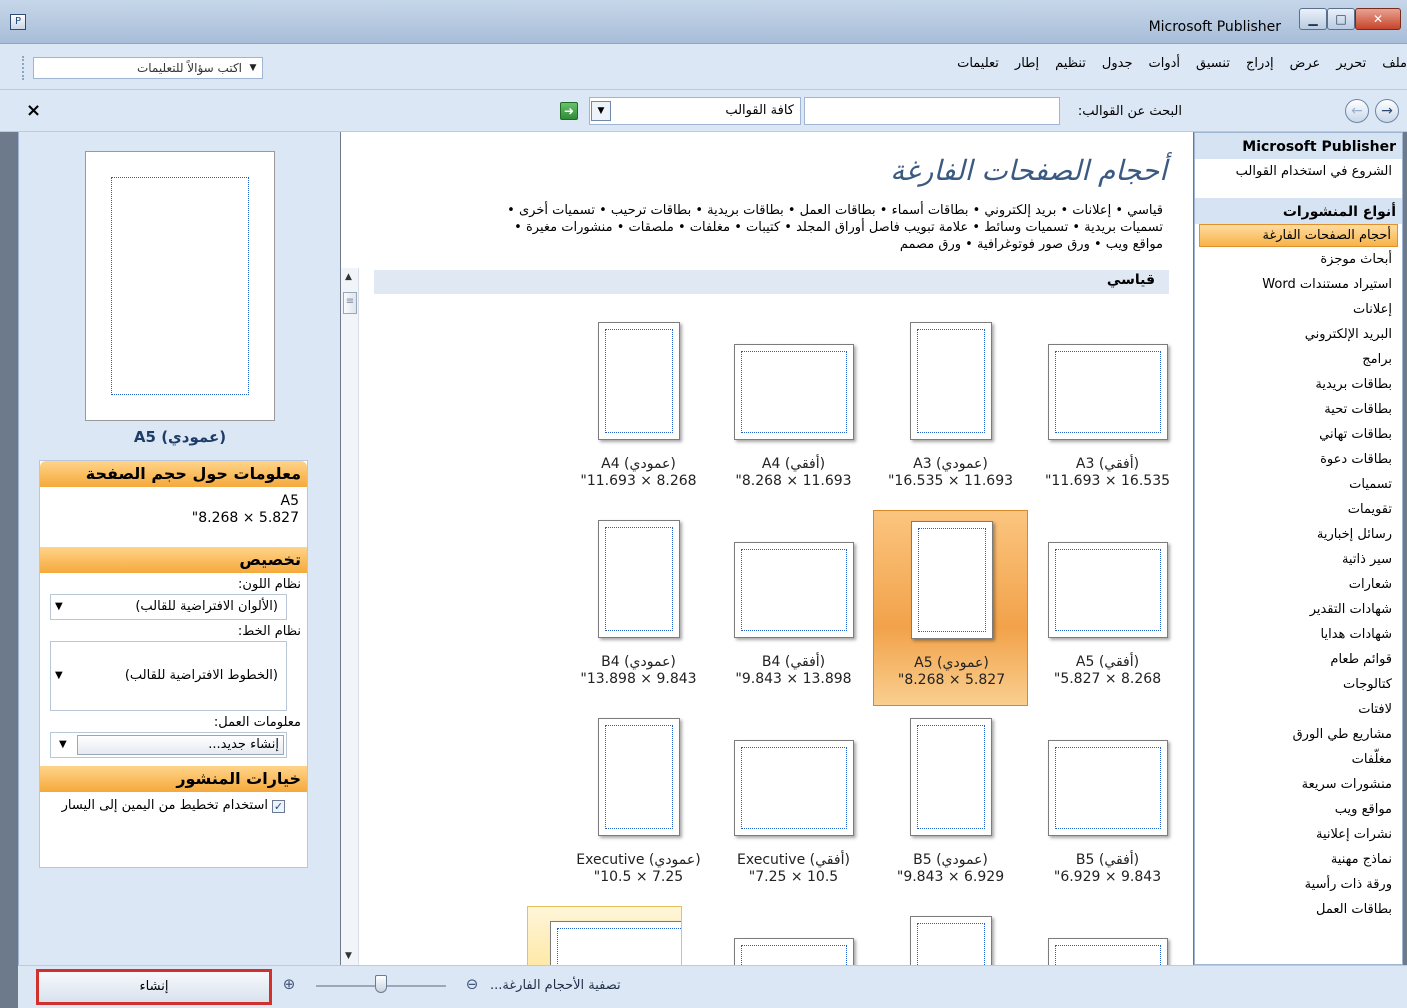  What do you see at coordinates (695, 111) in the screenshot?
I see `category-select: كافة القوالب ▼` at bounding box center [695, 111].